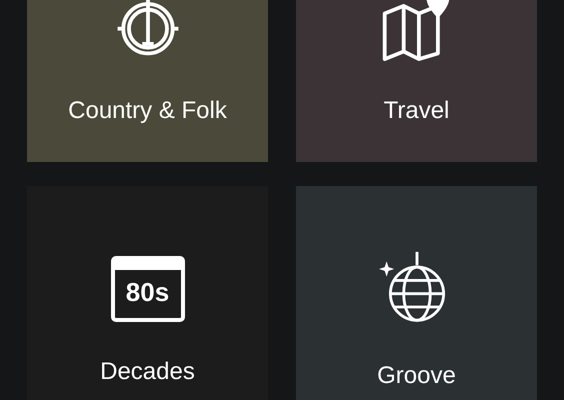 The image size is (564, 400). Describe the element at coordinates (147, 372) in the screenshot. I see `genre-label: Decades` at that location.